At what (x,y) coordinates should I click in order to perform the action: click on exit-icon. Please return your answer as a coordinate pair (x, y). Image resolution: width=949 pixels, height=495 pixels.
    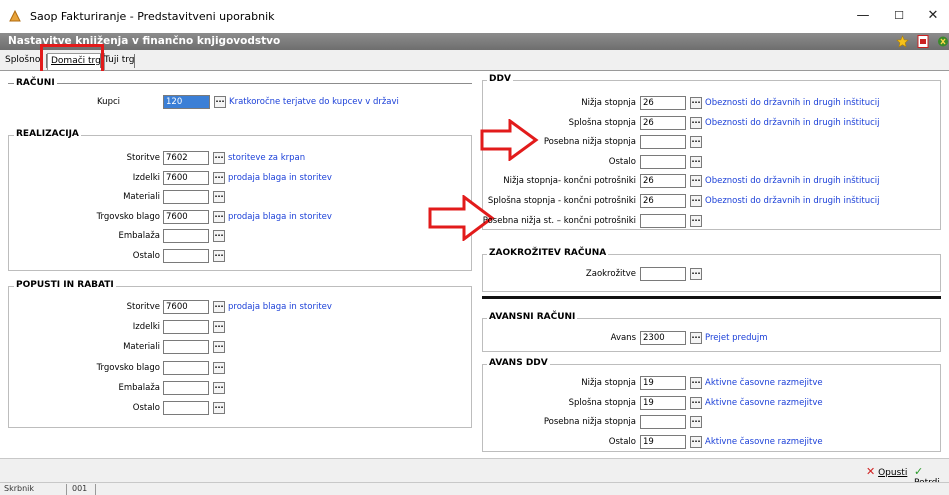
    Looking at the image, I should click on (943, 41).